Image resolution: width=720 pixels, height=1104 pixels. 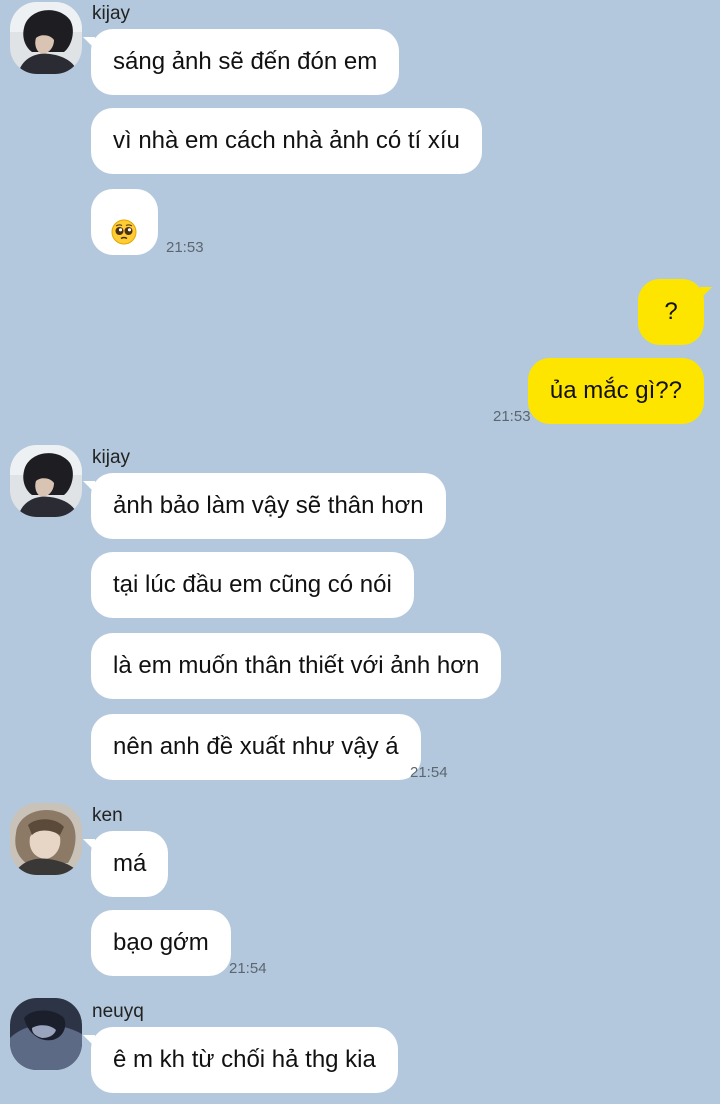 I want to click on message-text: má, so click(x=130, y=863).